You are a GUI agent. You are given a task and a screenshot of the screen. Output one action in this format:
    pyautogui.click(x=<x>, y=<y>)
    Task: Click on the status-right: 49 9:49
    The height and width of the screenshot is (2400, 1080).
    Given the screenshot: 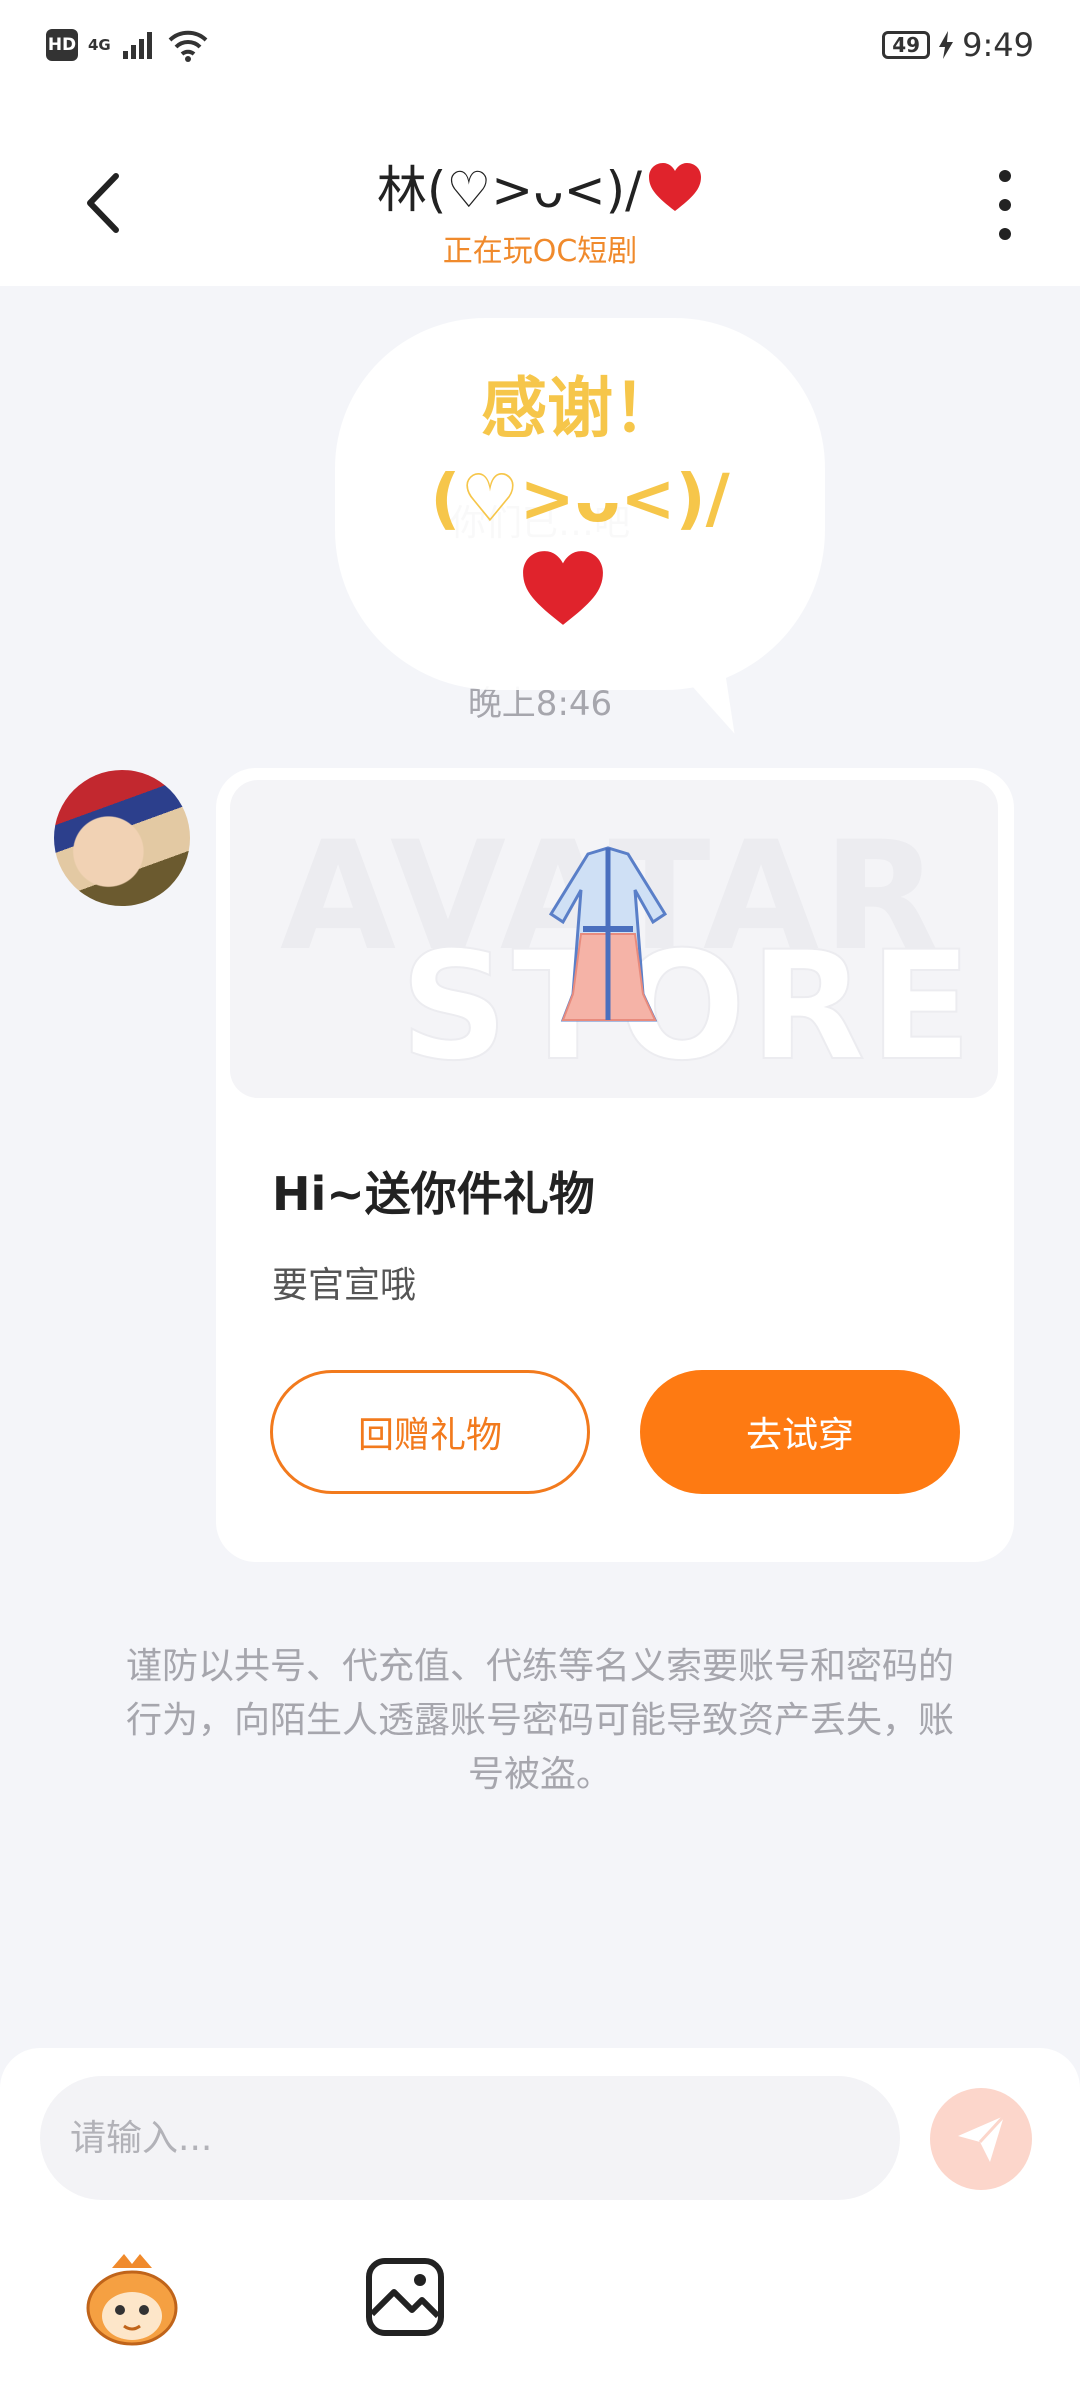 What is the action you would take?
    pyautogui.click(x=958, y=45)
    